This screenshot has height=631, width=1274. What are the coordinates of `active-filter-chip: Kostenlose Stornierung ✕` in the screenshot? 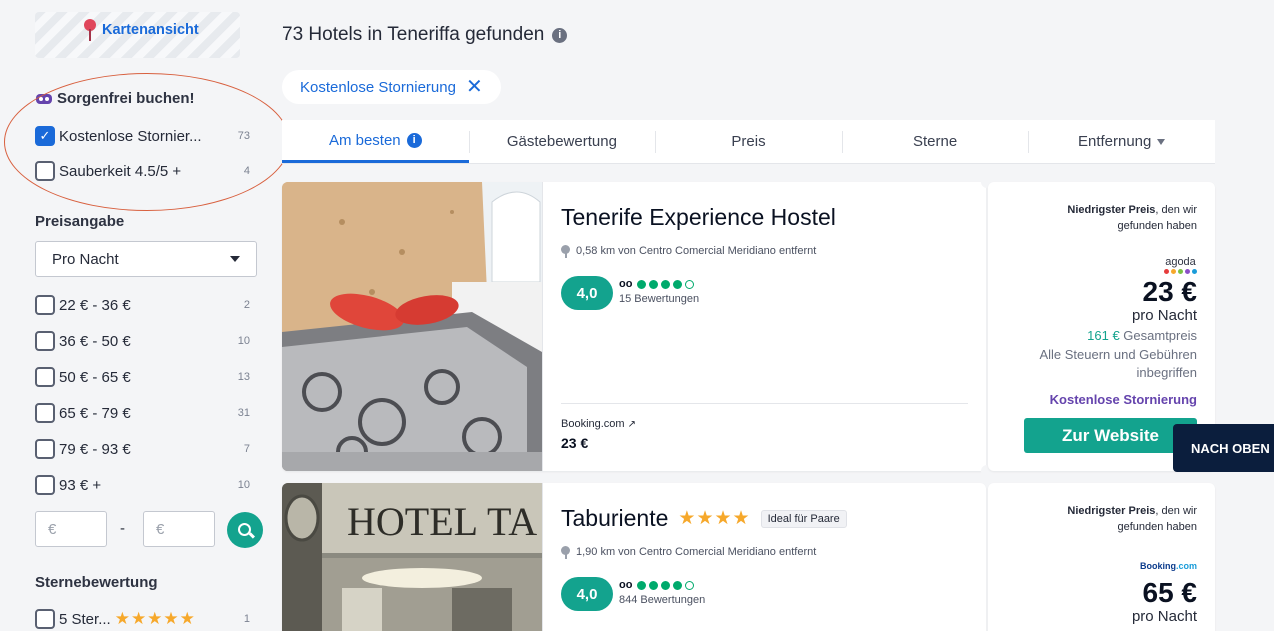 It's located at (391, 87).